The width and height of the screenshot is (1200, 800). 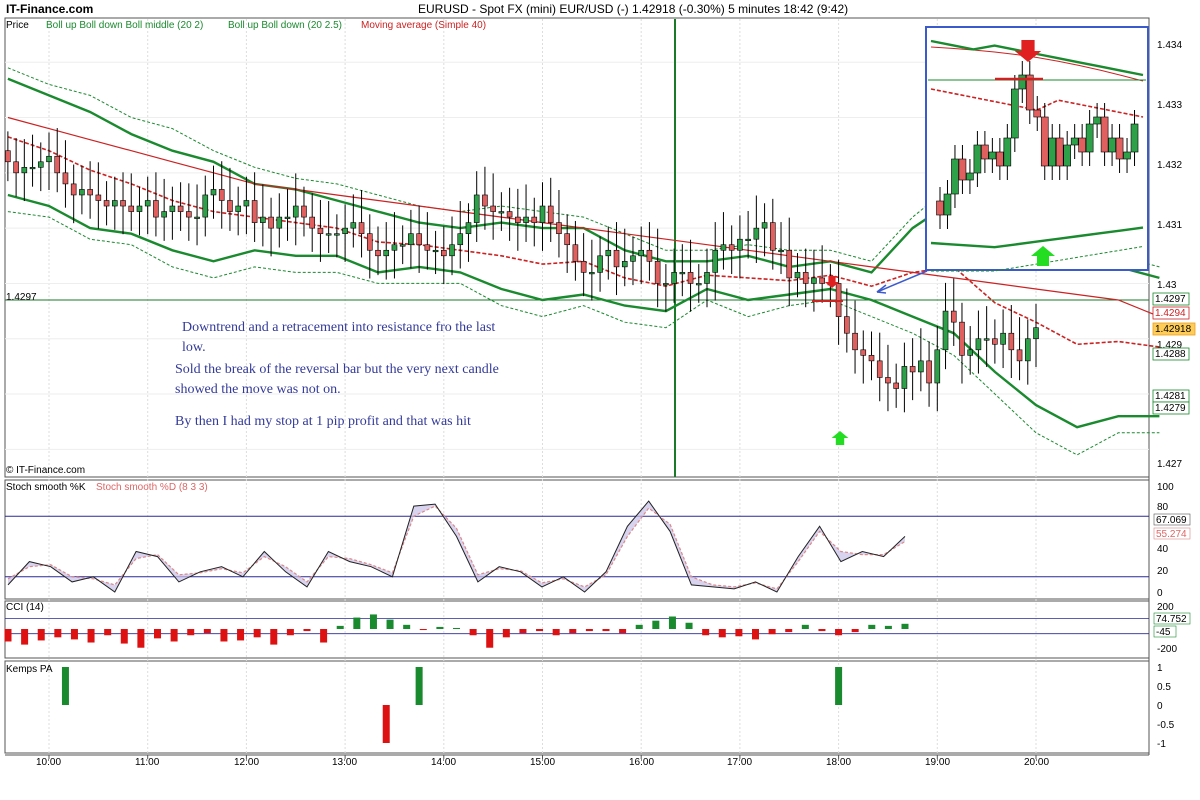 I want to click on watermark: © IT-Finance.com, so click(x=45, y=470).